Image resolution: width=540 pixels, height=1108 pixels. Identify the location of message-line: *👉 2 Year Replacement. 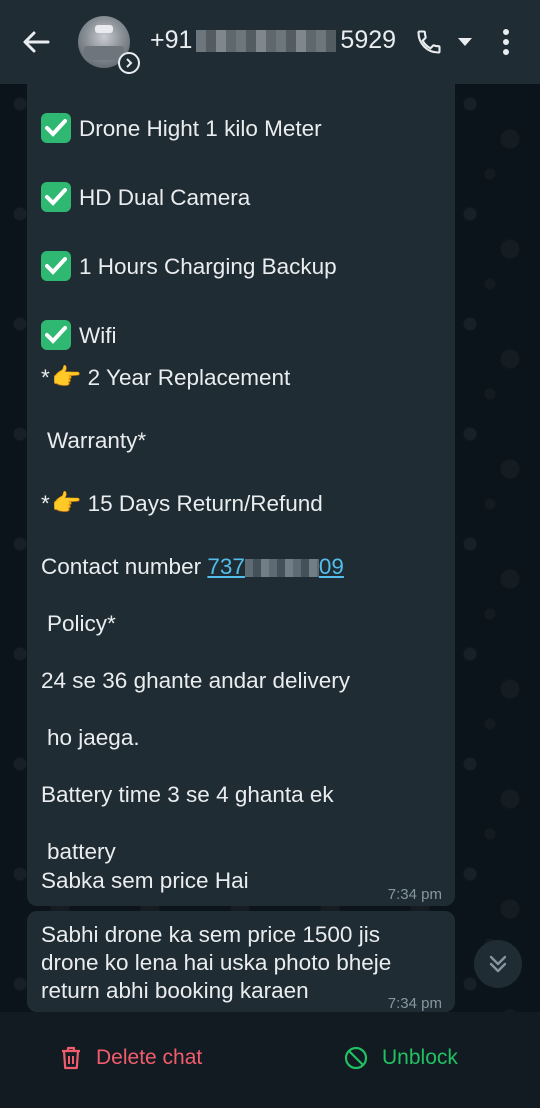
(166, 377).